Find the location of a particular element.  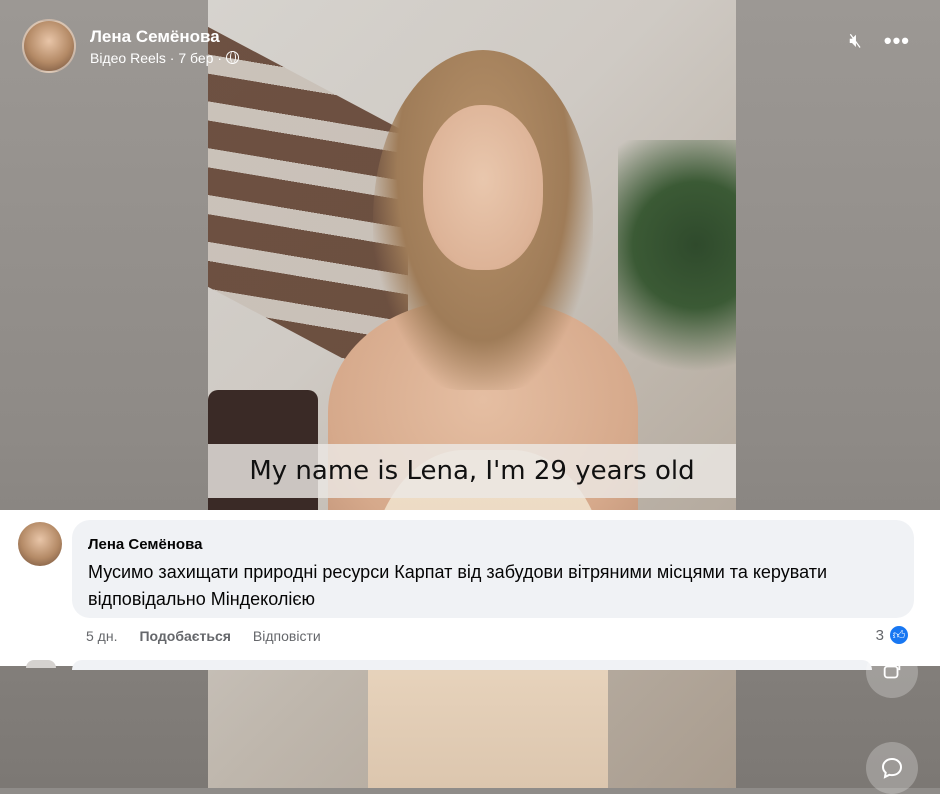

comment-actions: 5 дн. Подобається Відповісти is located at coordinates (203, 636).